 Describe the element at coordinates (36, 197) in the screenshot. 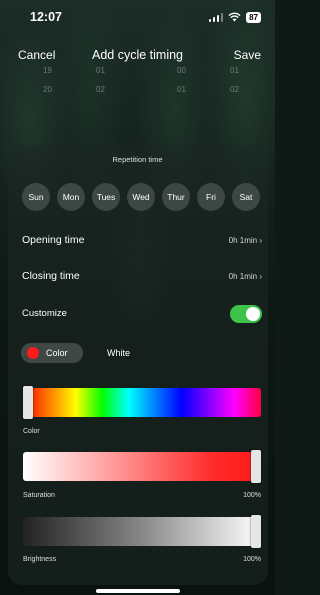

I see `day-sun: Sun` at that location.